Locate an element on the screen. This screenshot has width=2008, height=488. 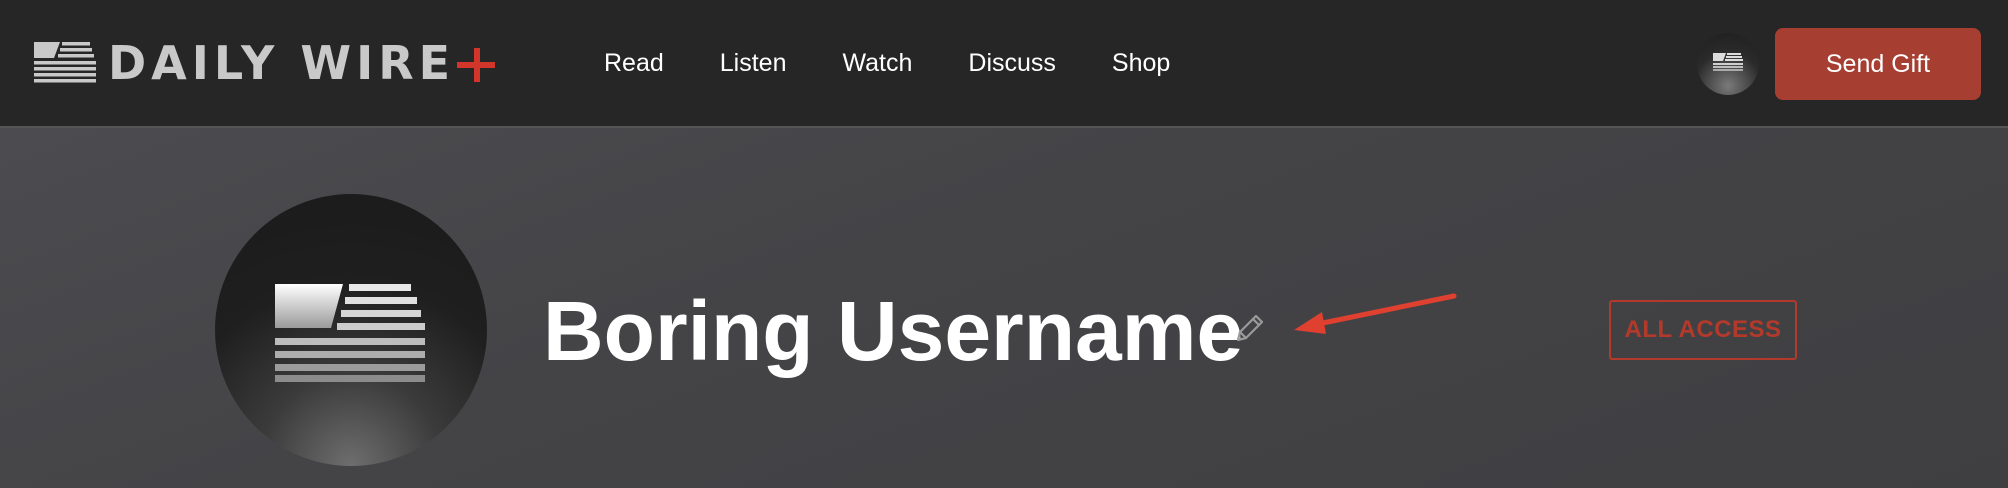
main-nav: Read Listen Watch Discuss Shop is located at coordinates (915, 63).